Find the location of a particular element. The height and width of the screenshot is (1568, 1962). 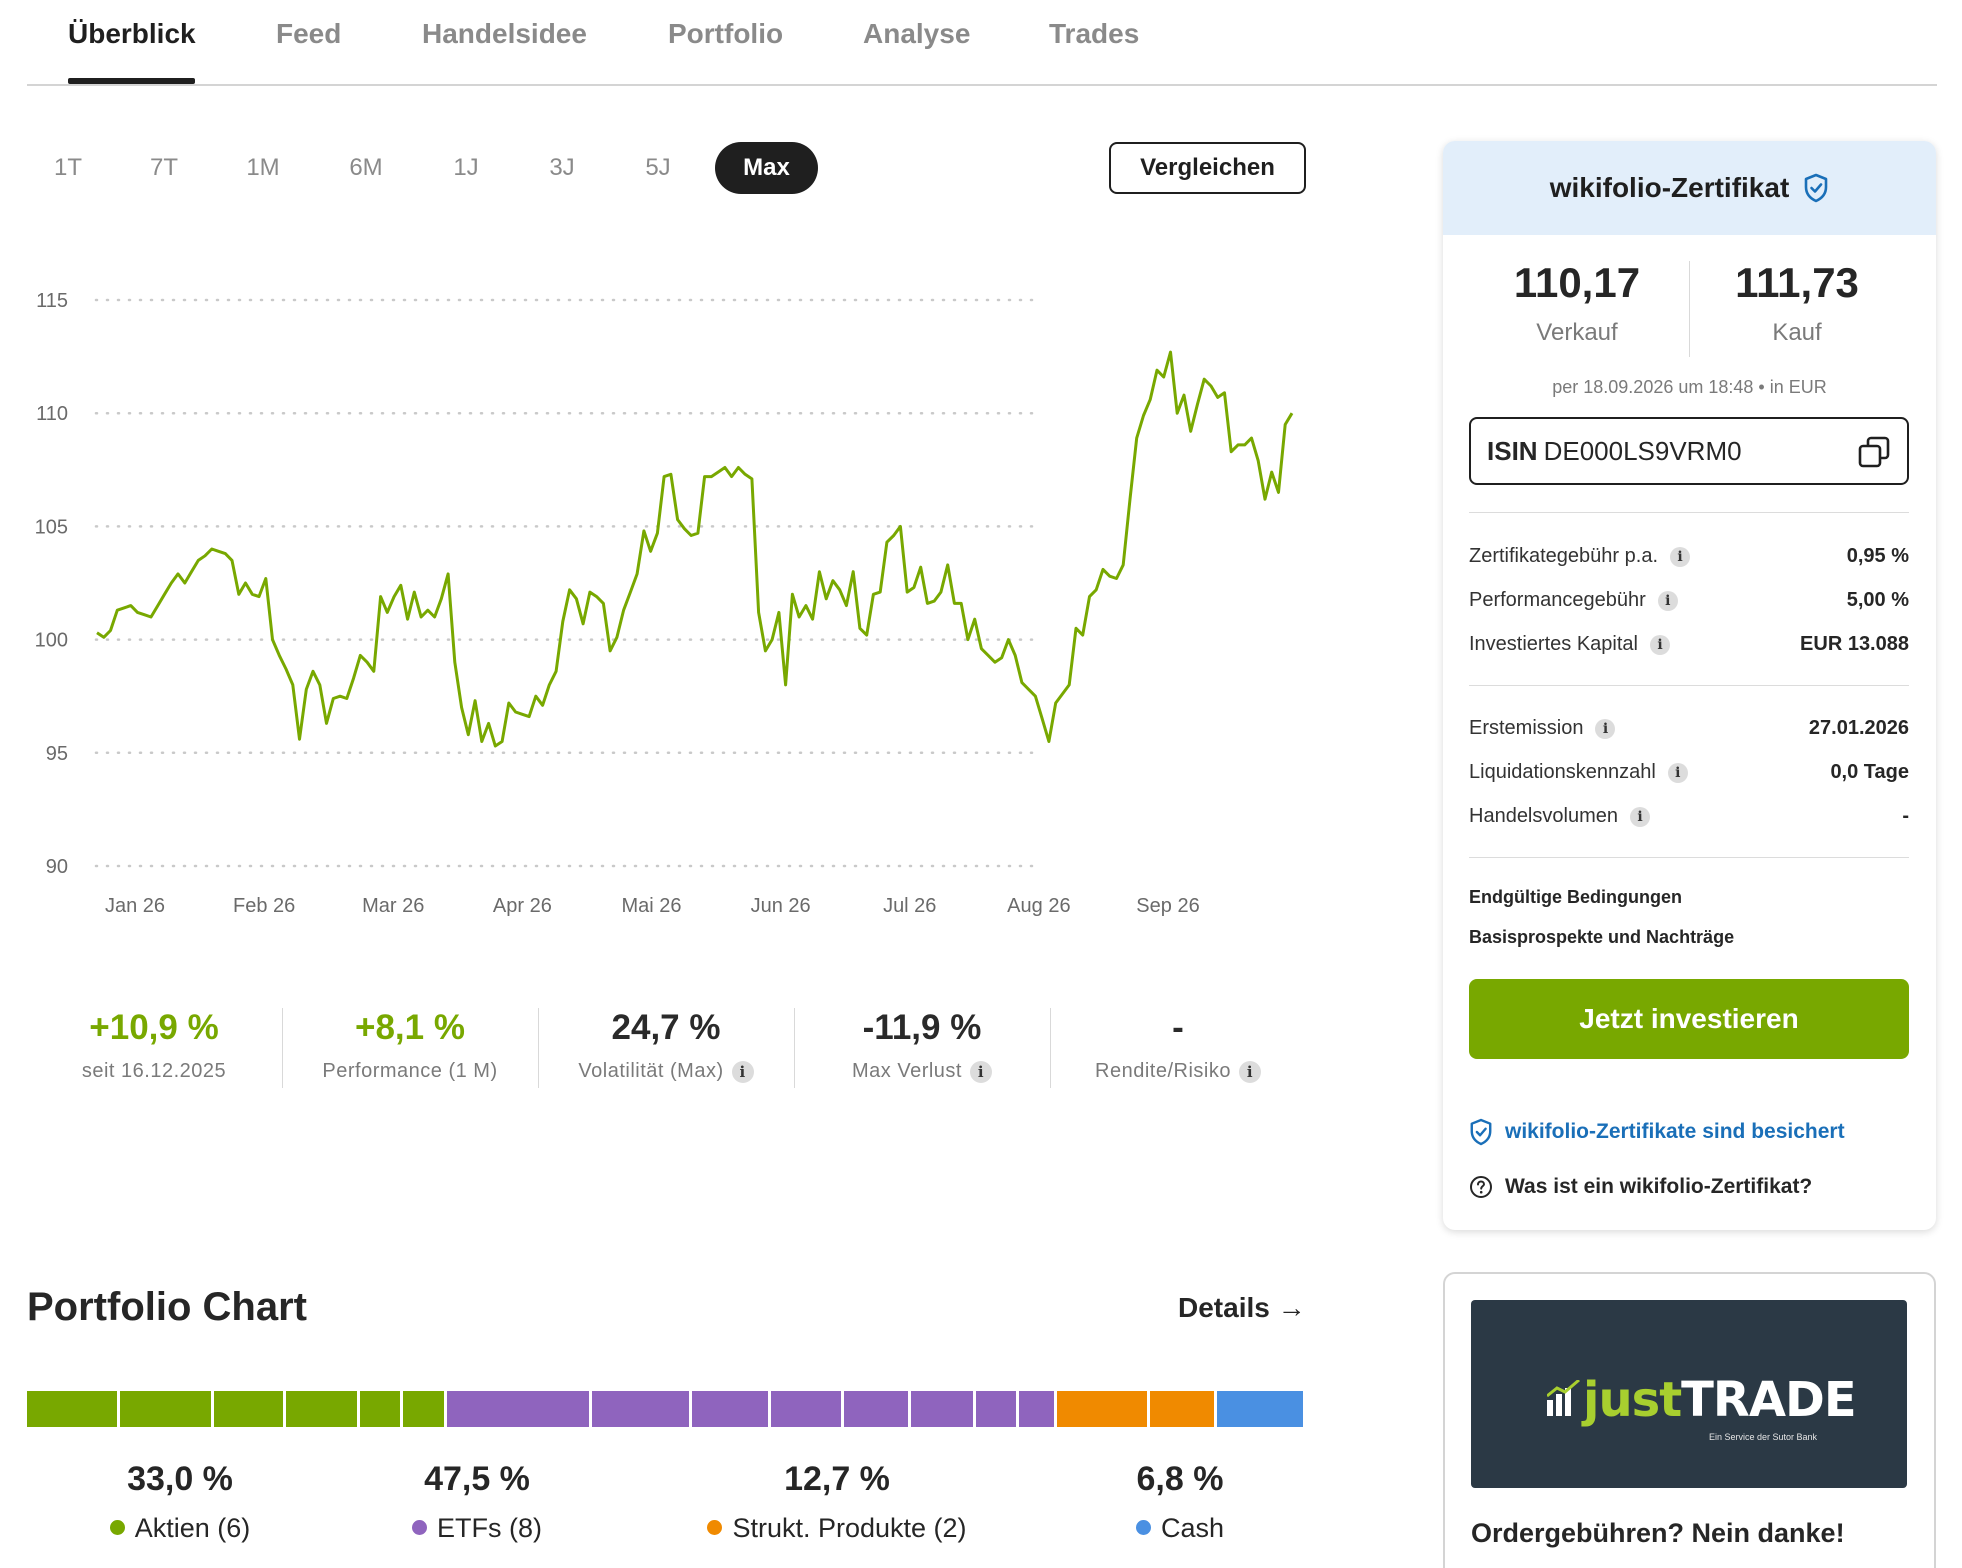

ask-price-label: Kauf is located at coordinates (1797, 332).